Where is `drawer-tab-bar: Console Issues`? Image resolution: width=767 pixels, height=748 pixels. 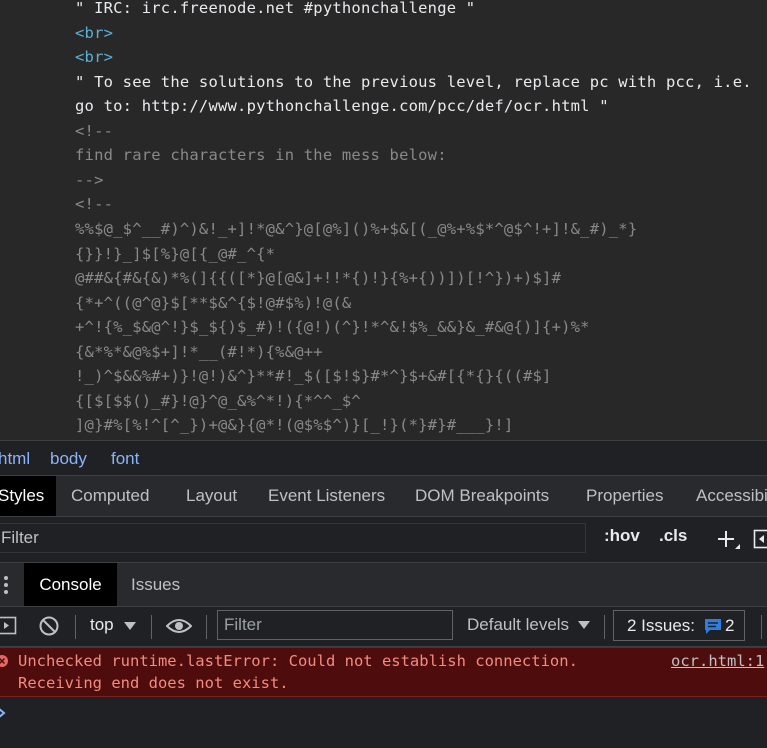 drawer-tab-bar: Console Issues is located at coordinates (383, 585).